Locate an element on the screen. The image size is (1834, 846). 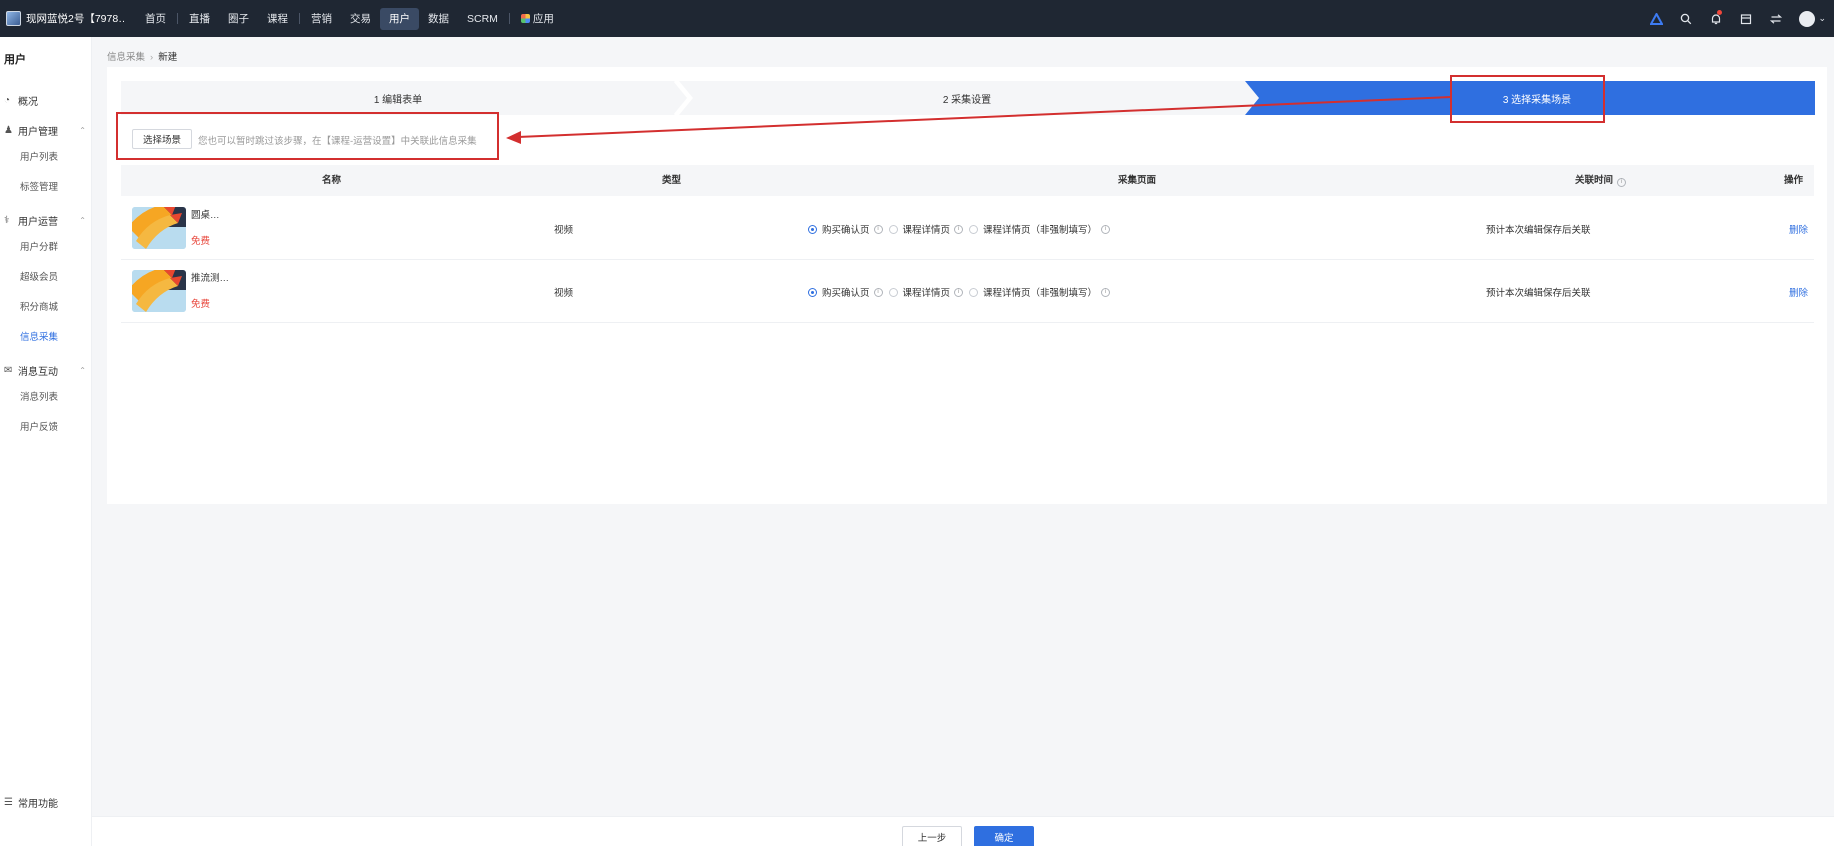
calendar-icon is located at coordinates (1746, 18).